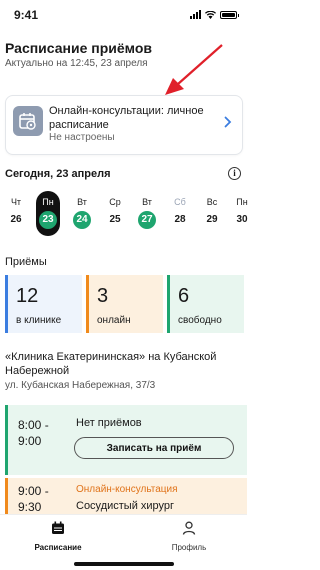 This screenshot has height=570, width=320. I want to click on page-title: Расписание приёмов, so click(78, 48).